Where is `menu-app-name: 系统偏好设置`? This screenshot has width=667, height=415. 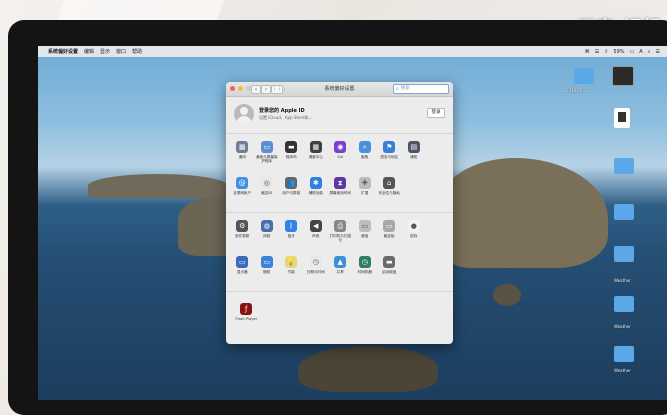 menu-app-name: 系统偏好设置 is located at coordinates (63, 51).